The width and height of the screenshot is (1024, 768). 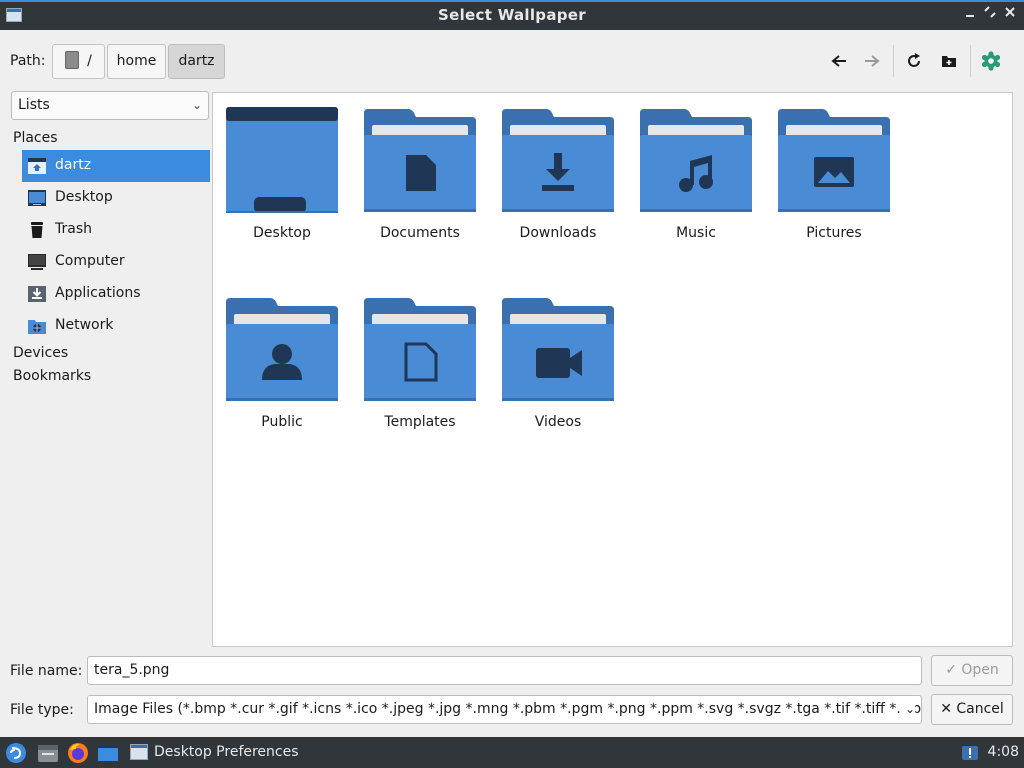 I want to click on desktop-folder-icon, so click(x=282, y=160).